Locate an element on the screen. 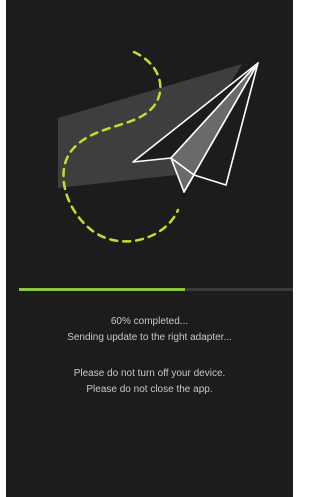  warning-app: Please do not close the app. is located at coordinates (149, 389).